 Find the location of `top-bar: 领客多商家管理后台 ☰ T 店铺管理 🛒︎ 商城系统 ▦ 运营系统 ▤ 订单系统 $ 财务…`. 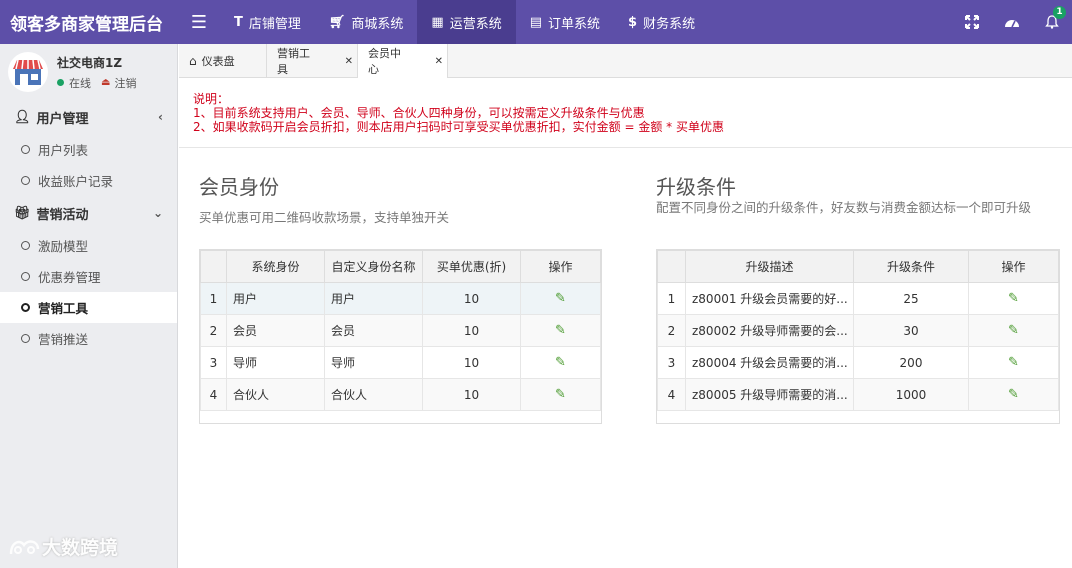

top-bar: 领客多商家管理后台 ☰ T 店铺管理 🛒︎ 商城系统 ▦ 运营系统 ▤ 订单系统 $ 财务… is located at coordinates (536, 22).